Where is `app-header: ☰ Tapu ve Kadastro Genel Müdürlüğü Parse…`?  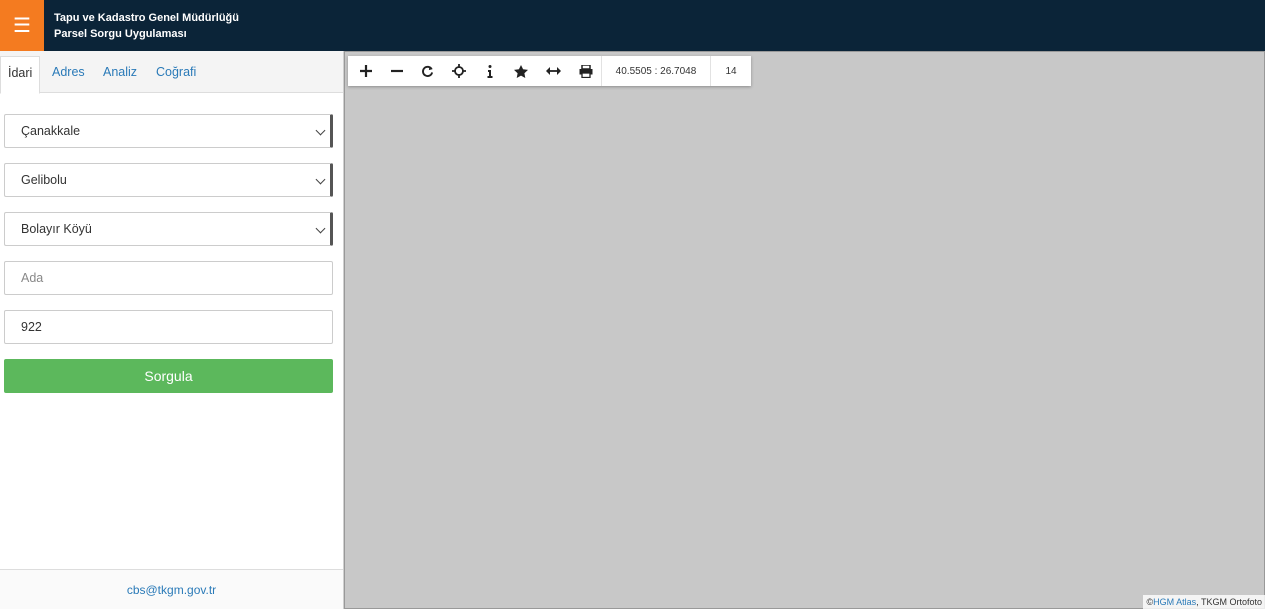 app-header: ☰ Tapu ve Kadastro Genel Müdürlüğü Parse… is located at coordinates (632, 25).